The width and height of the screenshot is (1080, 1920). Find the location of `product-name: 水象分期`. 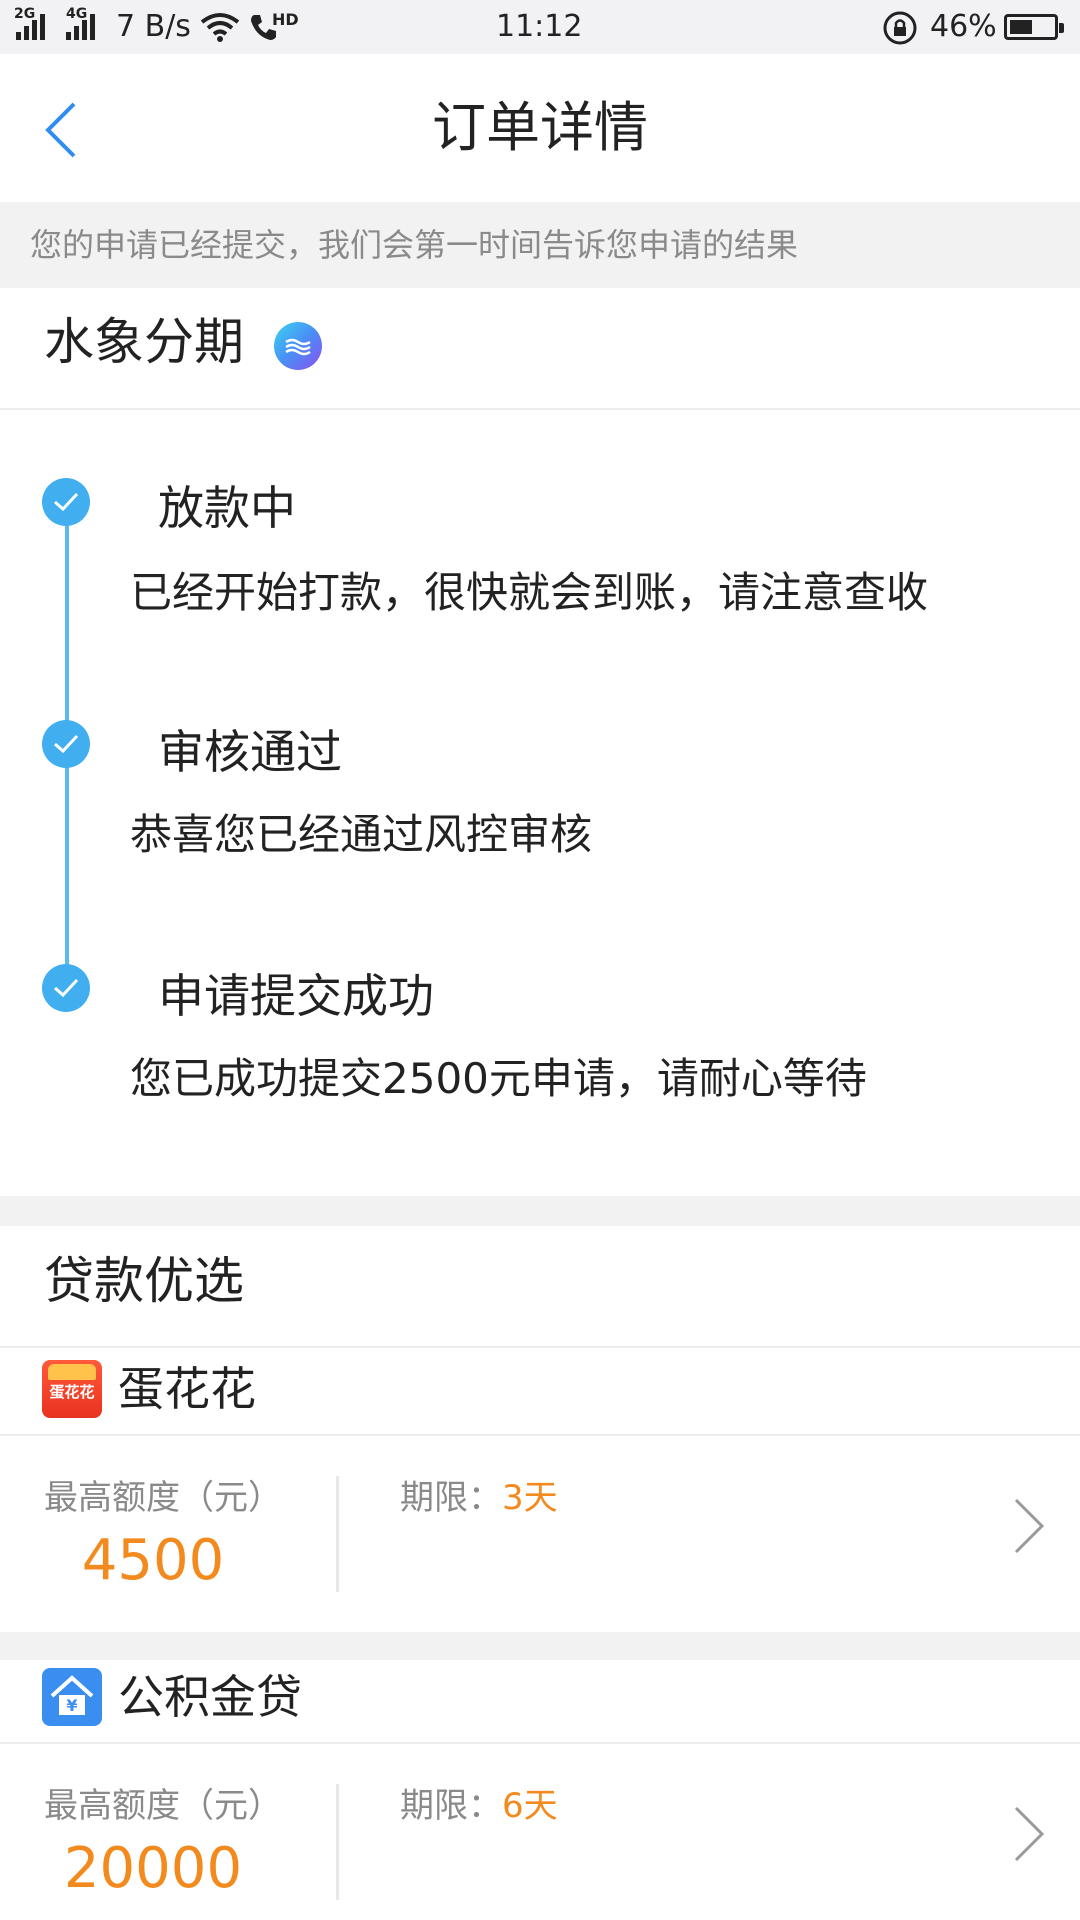

product-name: 水象分期 is located at coordinates (144, 342).